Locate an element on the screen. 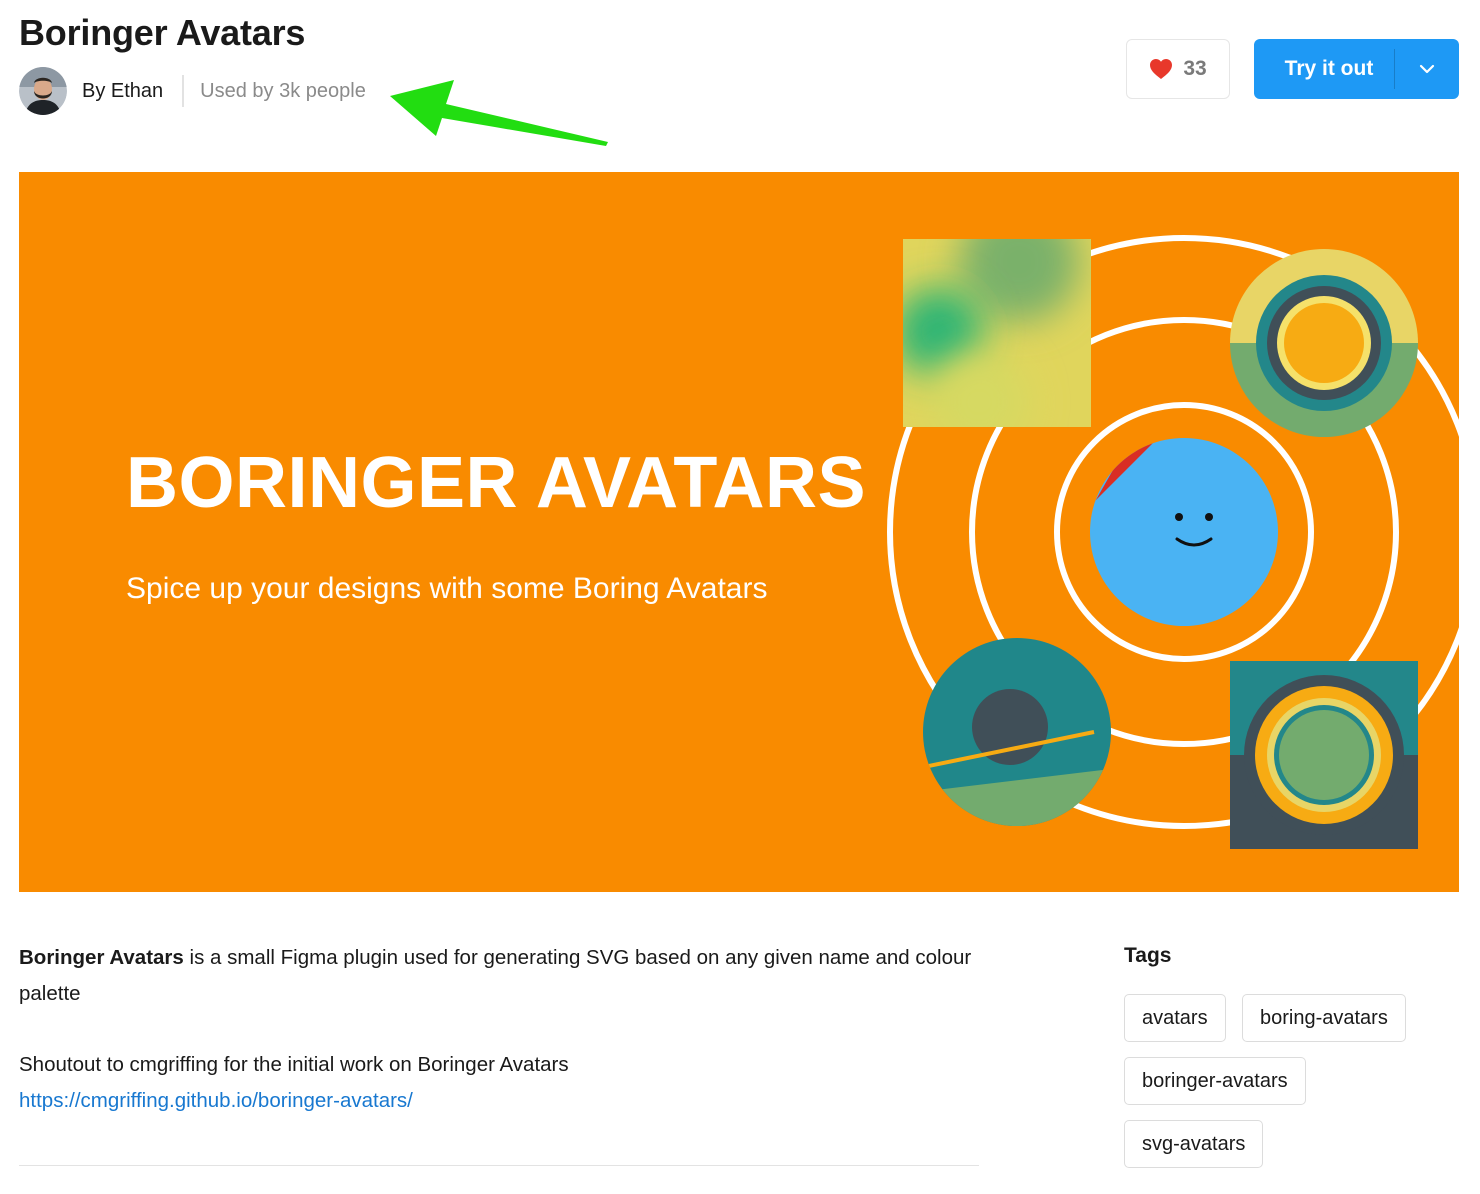 The height and width of the screenshot is (1194, 1480). tag-boringer-avatars: boringer-avatars is located at coordinates (1215, 1081).